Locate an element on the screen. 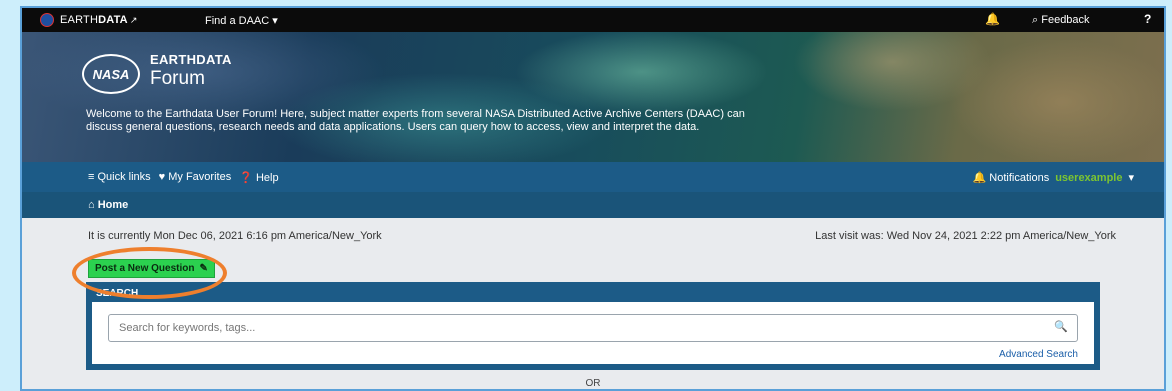  nasa-badge-icon is located at coordinates (47, 20).